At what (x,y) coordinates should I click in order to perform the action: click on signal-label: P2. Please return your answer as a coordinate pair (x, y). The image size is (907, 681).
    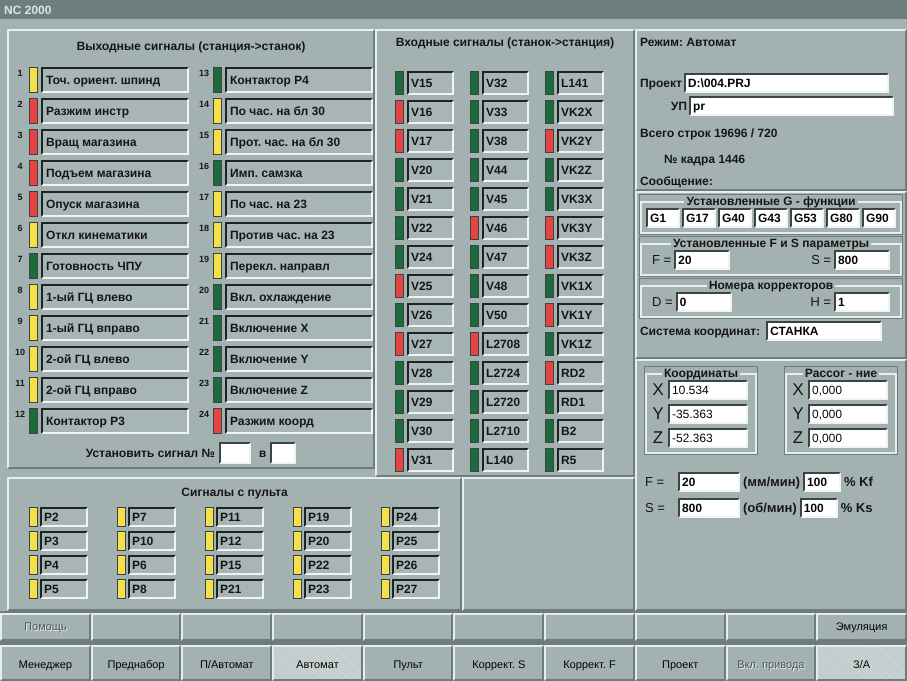
    Looking at the image, I should click on (64, 517).